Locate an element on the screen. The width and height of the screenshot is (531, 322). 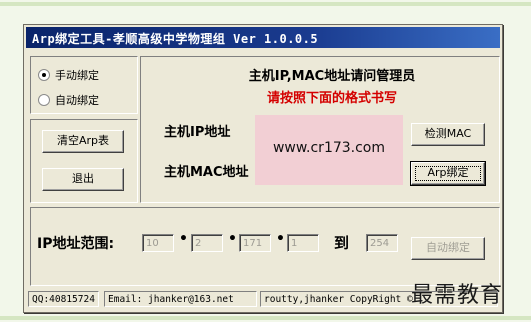
host-mac-label: 主机MAC地址 is located at coordinates (206, 172).